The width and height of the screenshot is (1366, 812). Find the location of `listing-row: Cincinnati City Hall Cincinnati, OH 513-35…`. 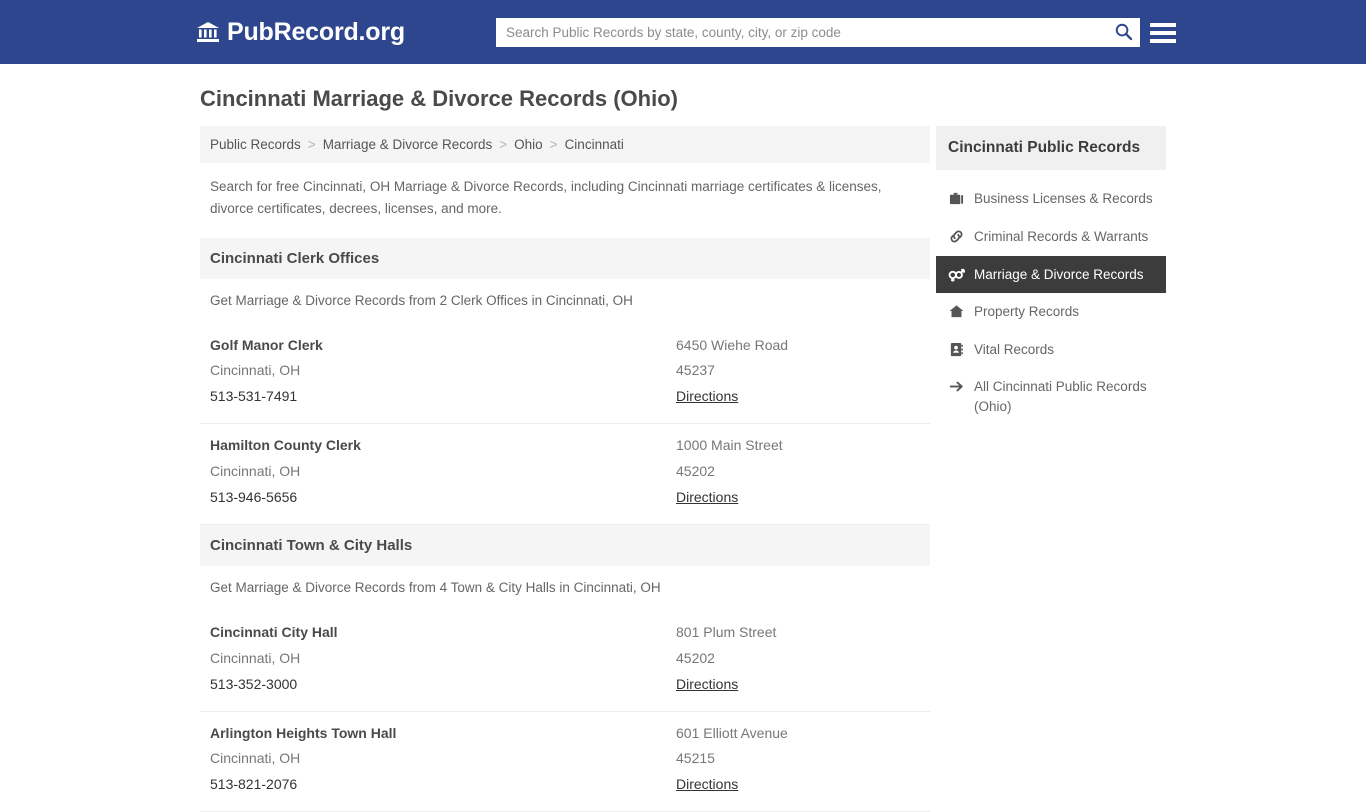

listing-row: Cincinnati City Hall Cincinnati, OH 513-35… is located at coordinates (565, 661).